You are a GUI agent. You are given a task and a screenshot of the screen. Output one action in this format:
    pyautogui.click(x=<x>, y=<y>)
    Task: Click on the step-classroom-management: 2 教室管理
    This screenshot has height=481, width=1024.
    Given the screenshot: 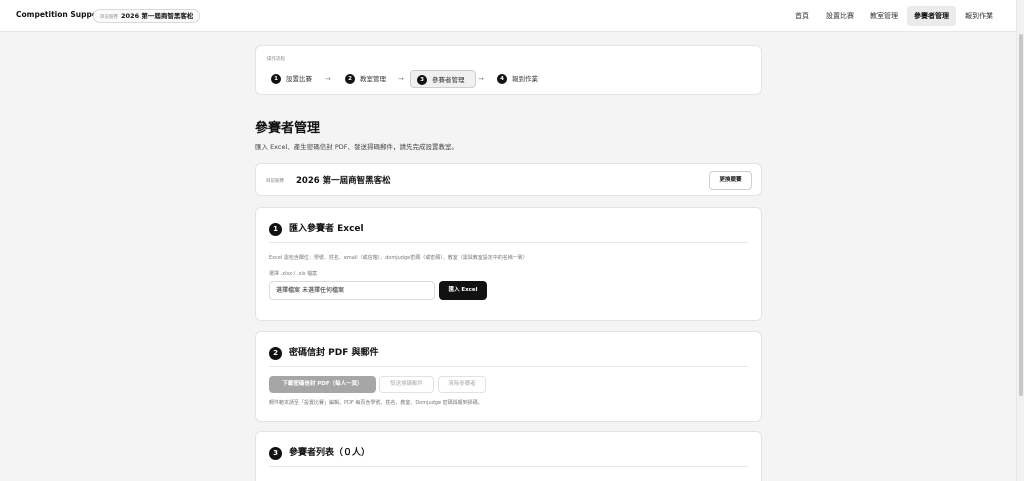 What is the action you would take?
    pyautogui.click(x=365, y=79)
    